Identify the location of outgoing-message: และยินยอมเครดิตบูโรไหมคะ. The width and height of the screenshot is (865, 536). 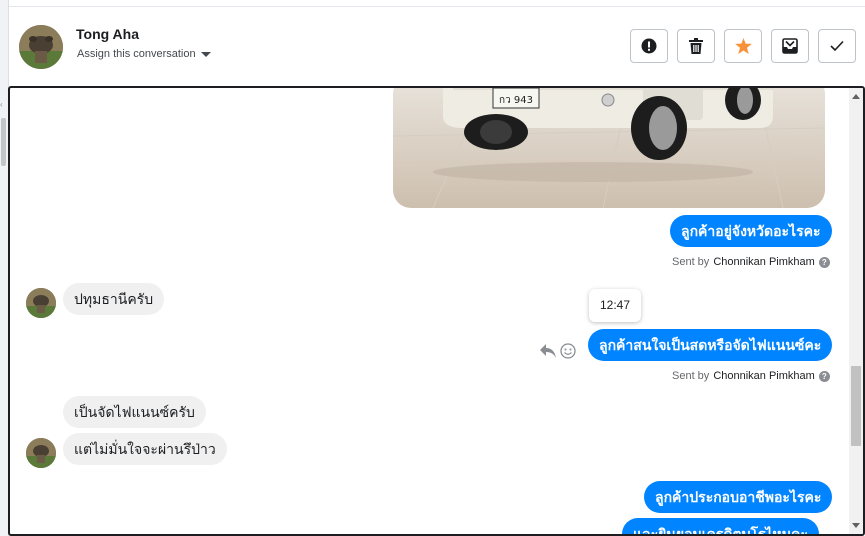
(720, 526).